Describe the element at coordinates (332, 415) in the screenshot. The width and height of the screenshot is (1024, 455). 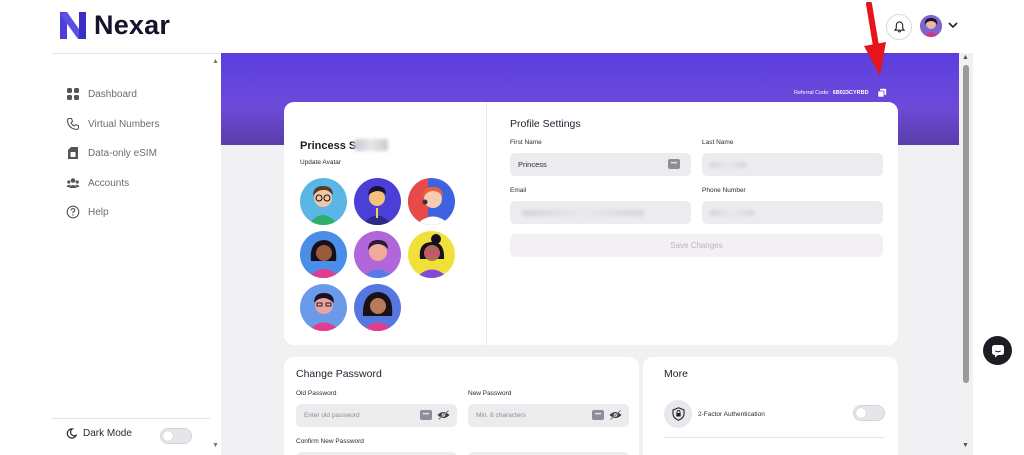
I see `old-password-placeholder: Enter old password` at that location.